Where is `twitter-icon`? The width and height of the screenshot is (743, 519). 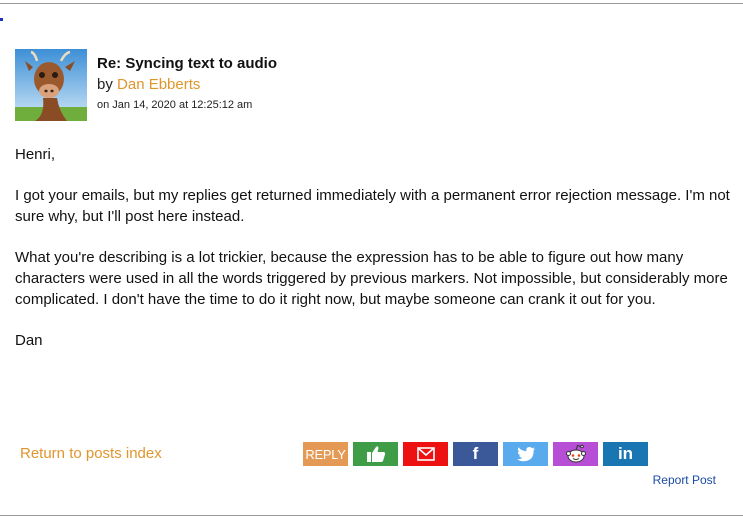 twitter-icon is located at coordinates (525, 454).